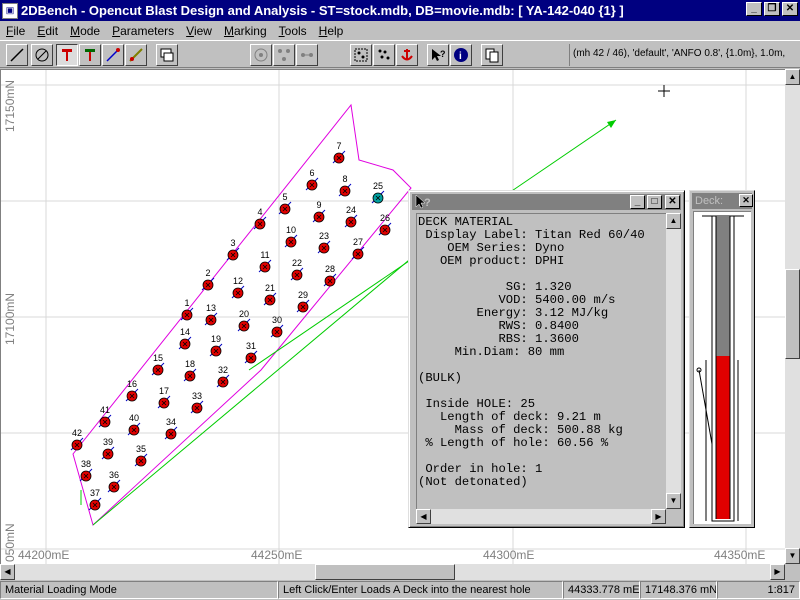 The width and height of the screenshot is (800, 600). What do you see at coordinates (67, 55) in the screenshot?
I see `hole-tool-icon` at bounding box center [67, 55].